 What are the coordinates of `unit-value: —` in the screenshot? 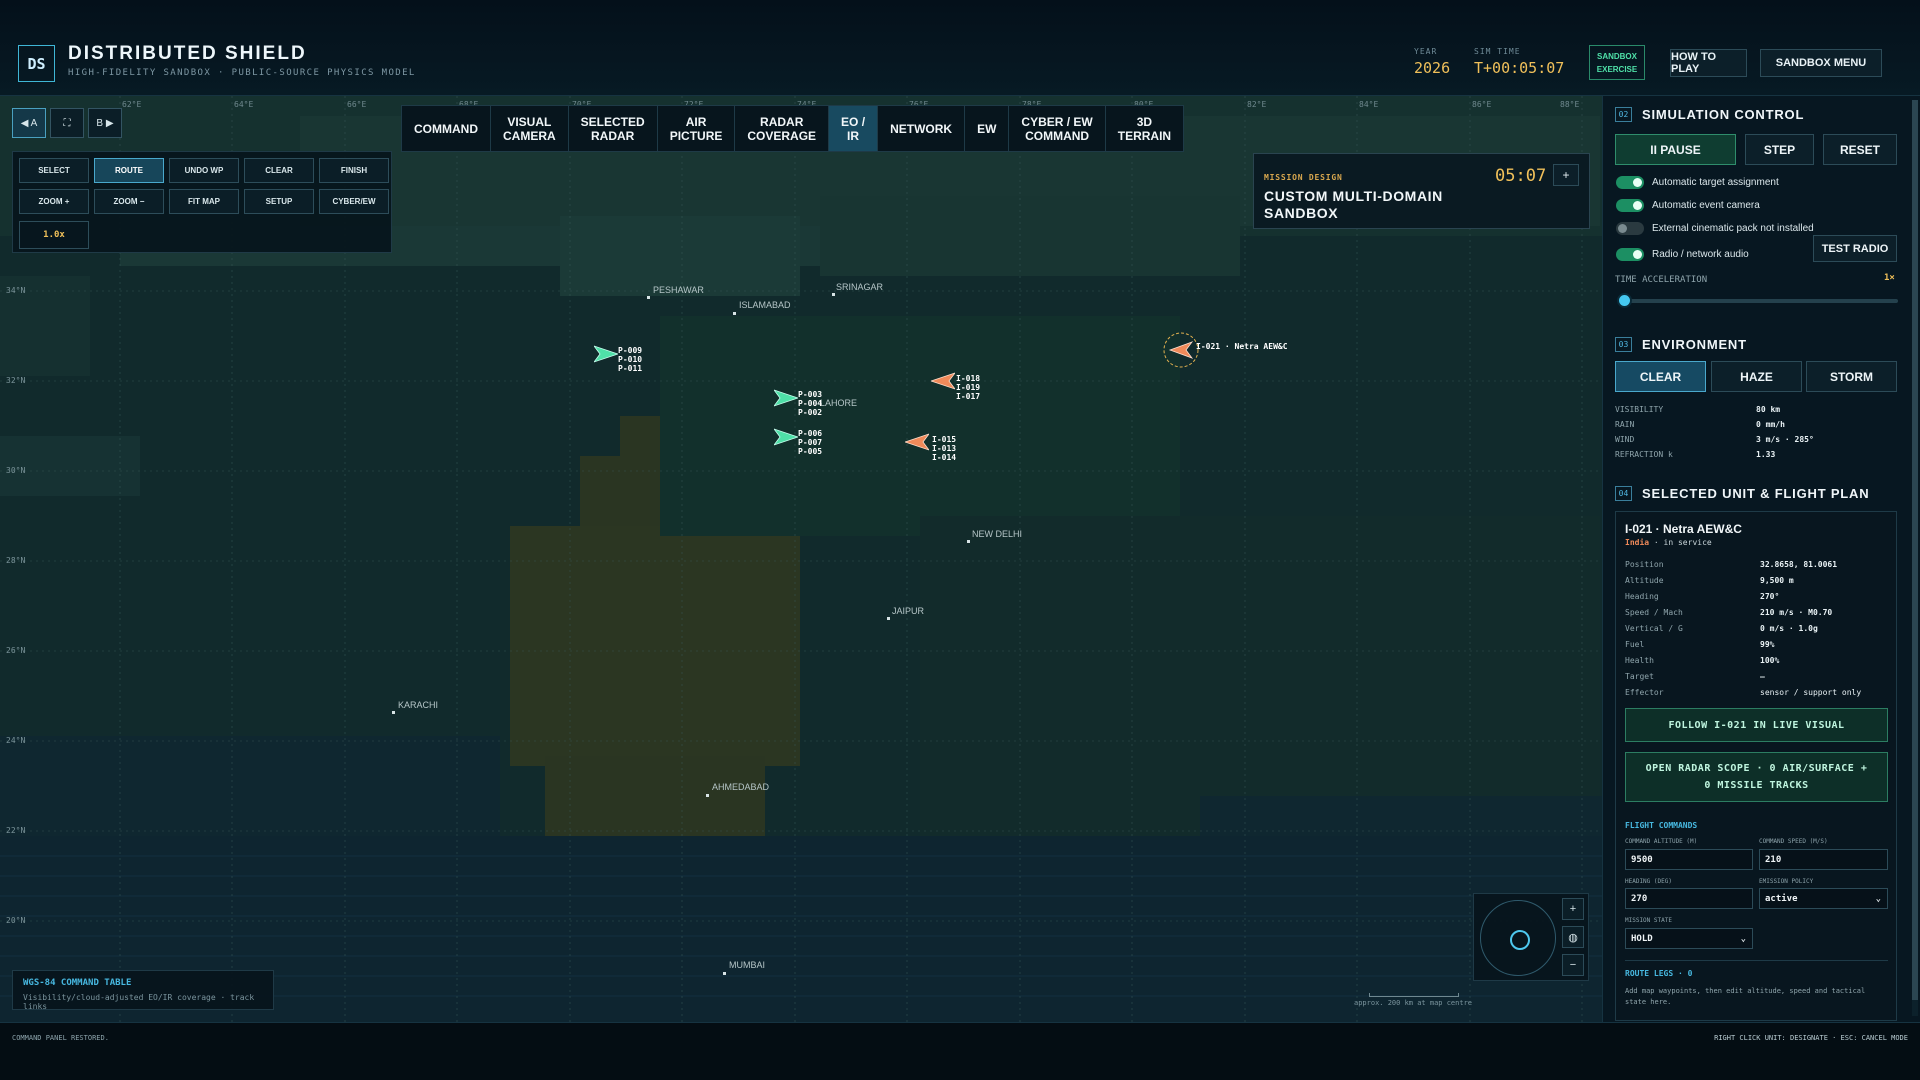 It's located at (1762, 676).